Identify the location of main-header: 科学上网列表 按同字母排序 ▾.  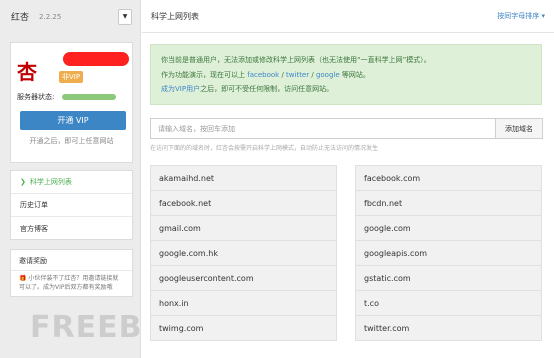
(348, 16).